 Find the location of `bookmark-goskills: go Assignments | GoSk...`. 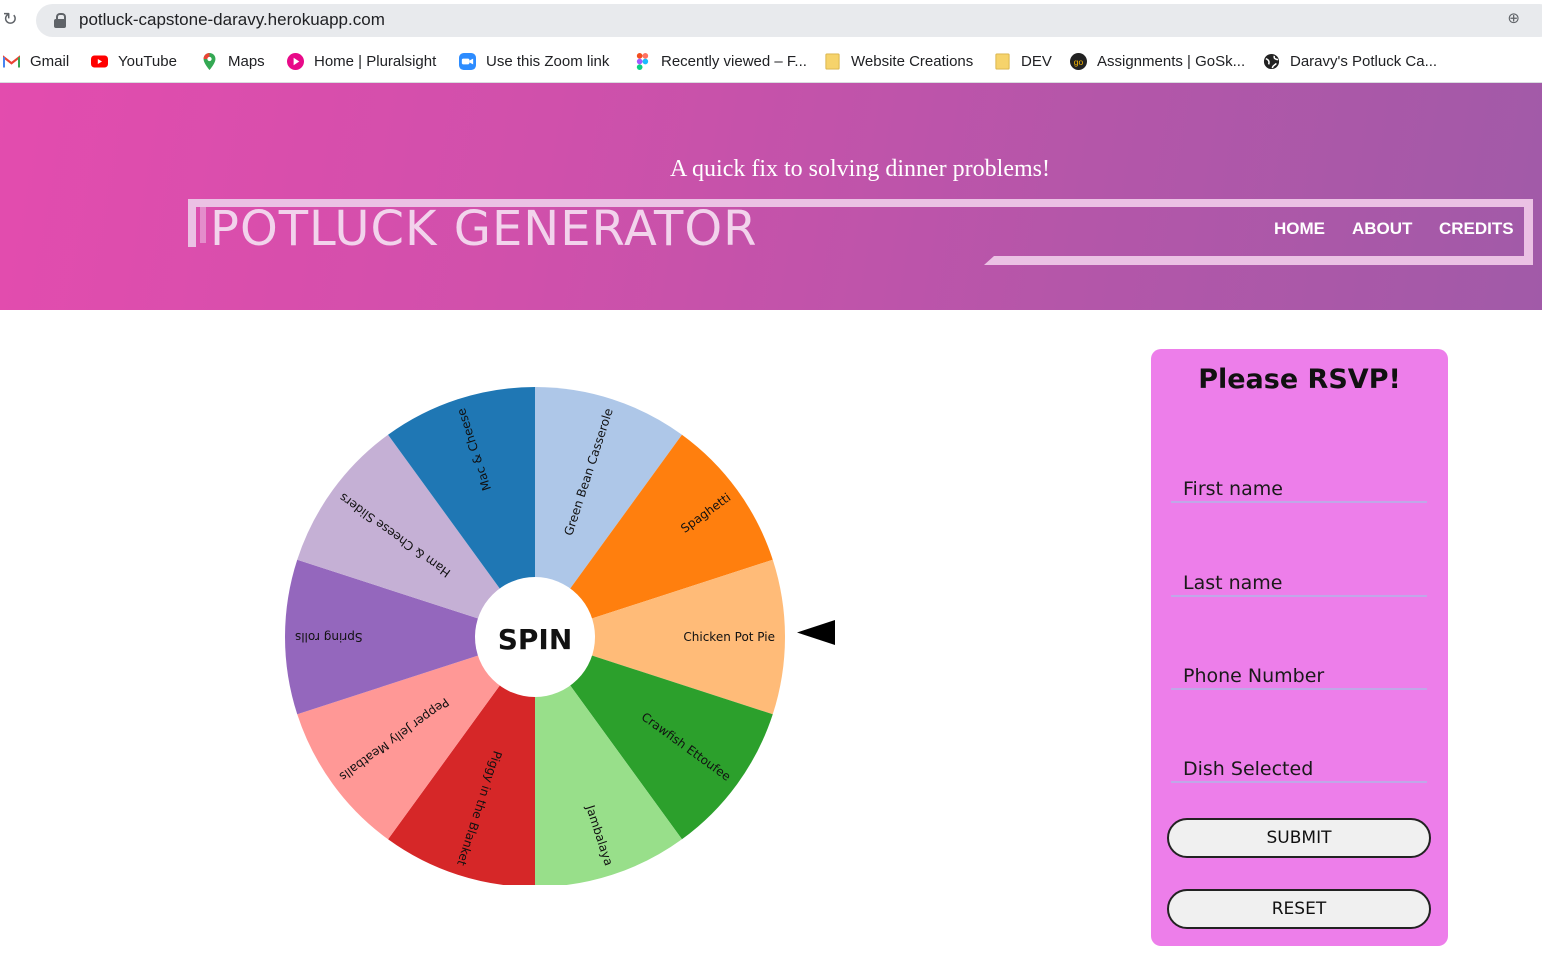

bookmark-goskills: go Assignments | GoSk... is located at coordinates (1157, 61).